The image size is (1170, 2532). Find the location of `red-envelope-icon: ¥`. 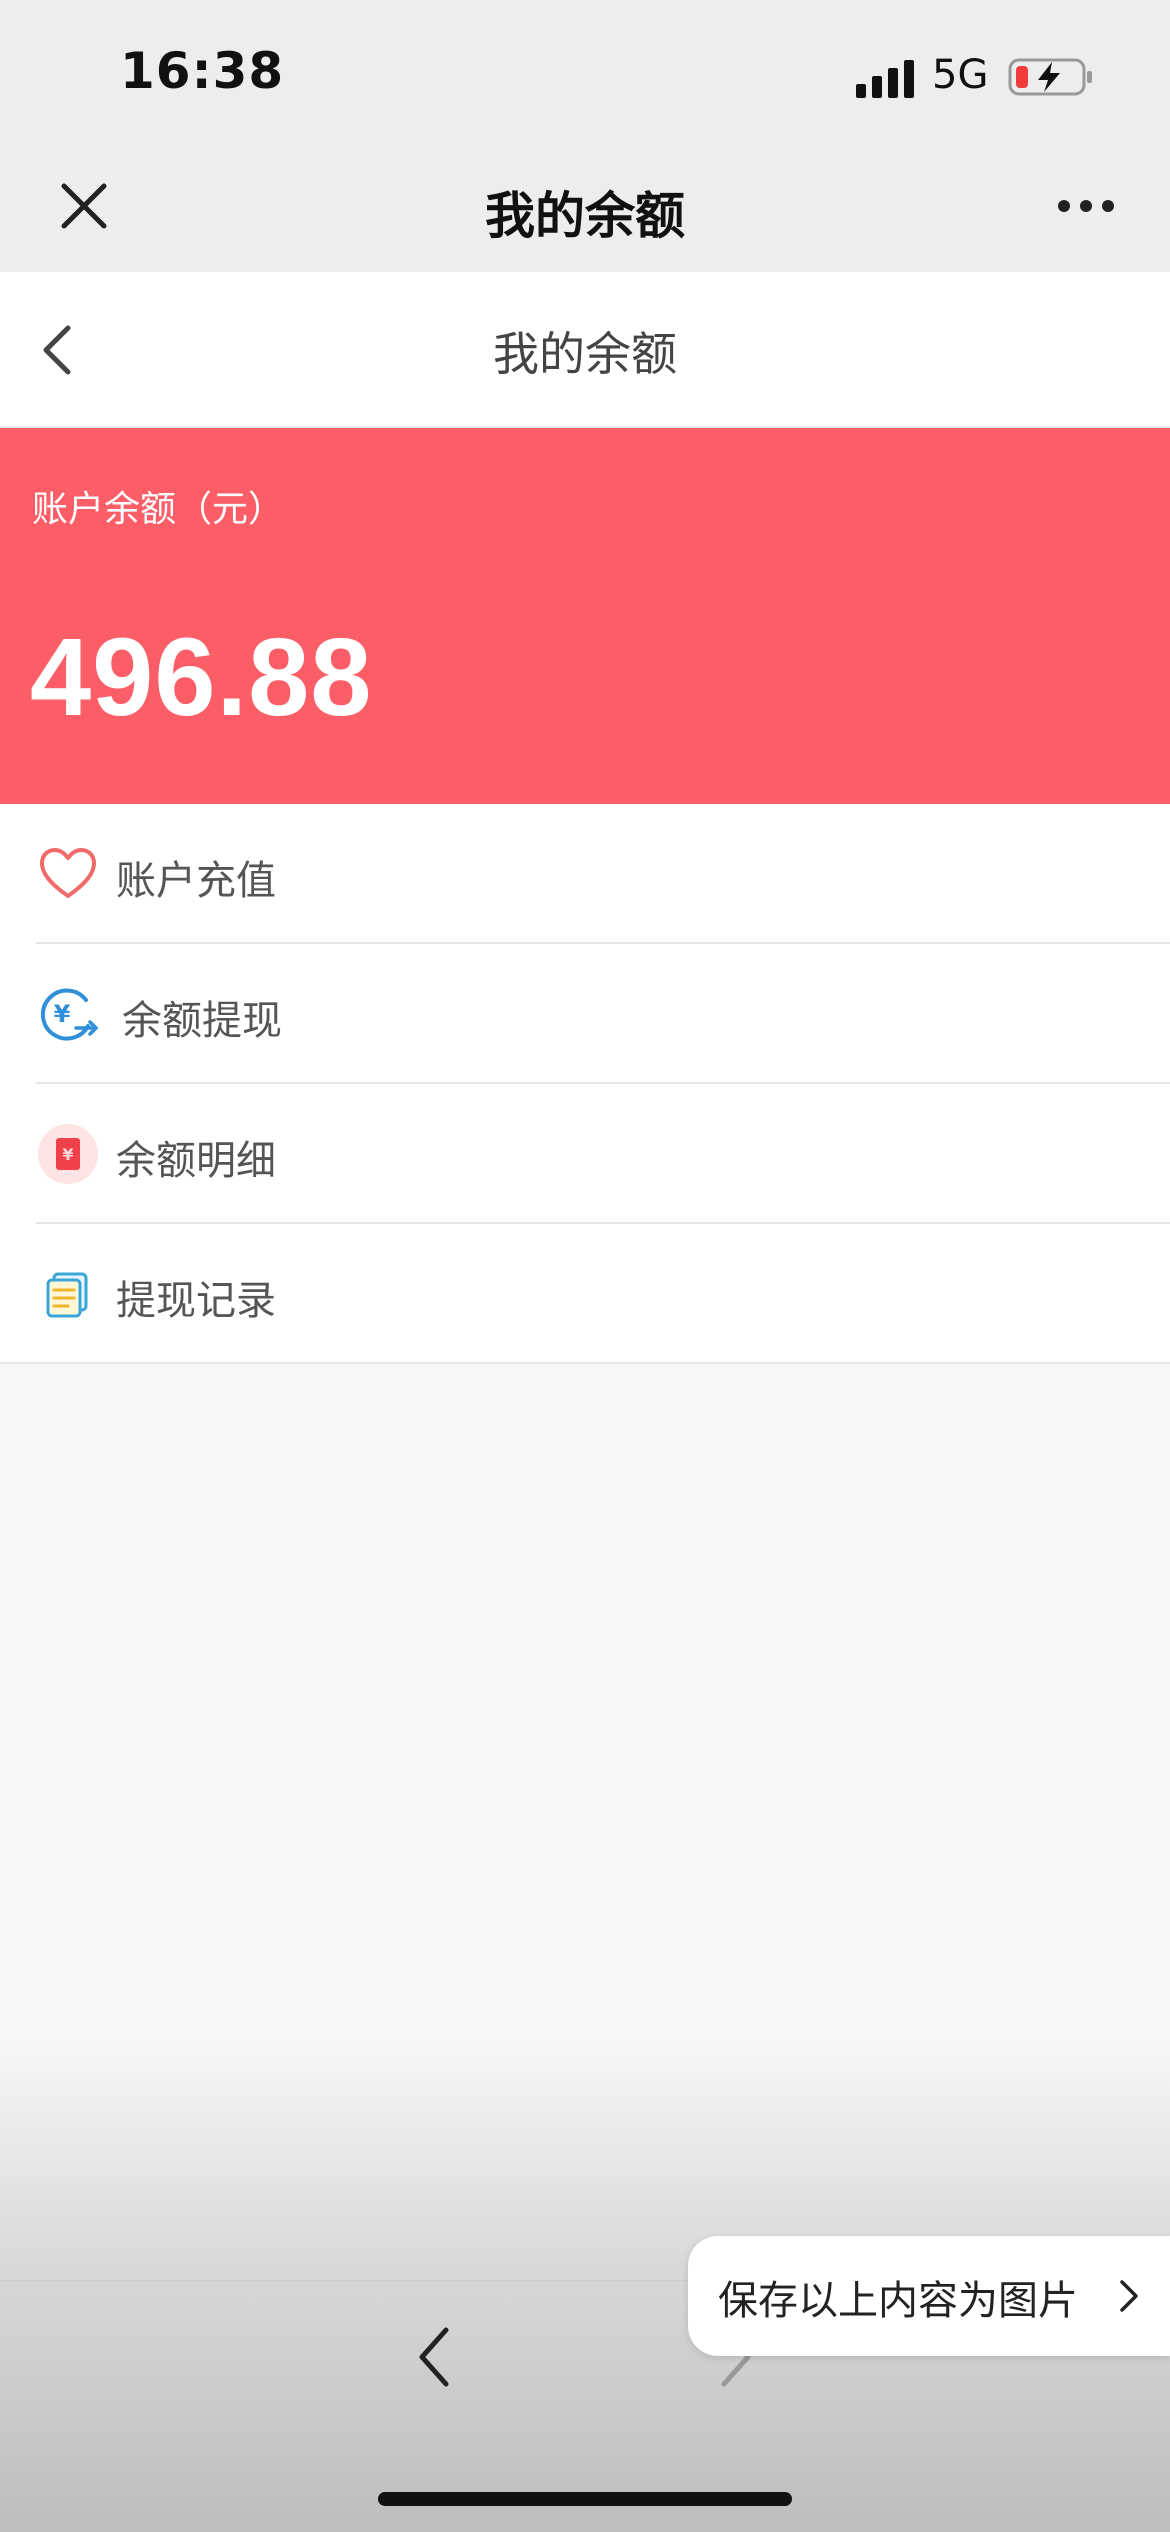

red-envelope-icon: ¥ is located at coordinates (68, 1154).